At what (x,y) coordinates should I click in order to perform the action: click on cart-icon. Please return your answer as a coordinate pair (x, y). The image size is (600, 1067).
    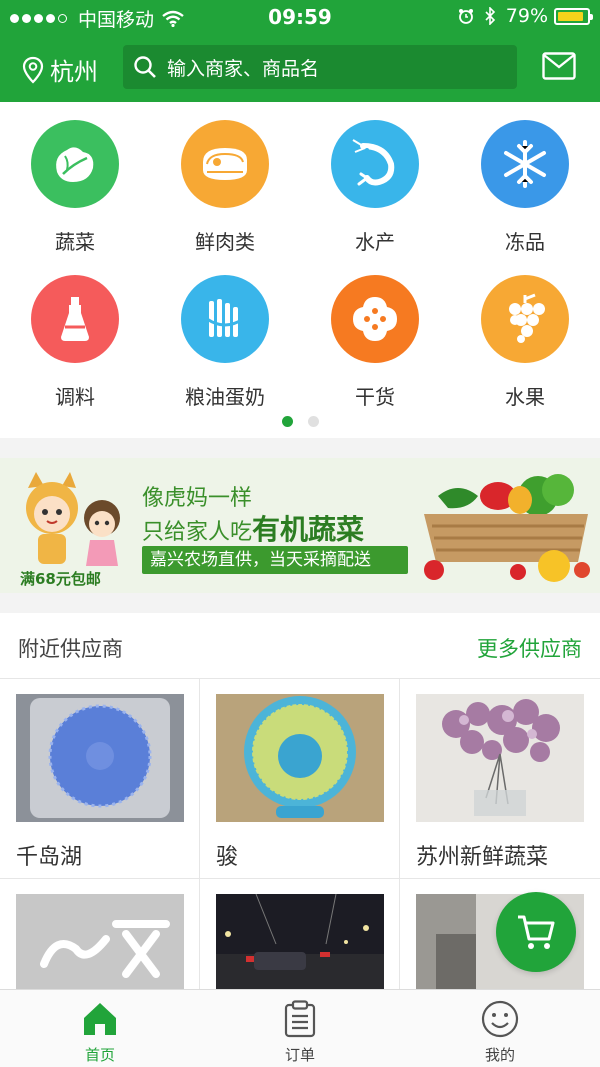
    Looking at the image, I should click on (536, 932).